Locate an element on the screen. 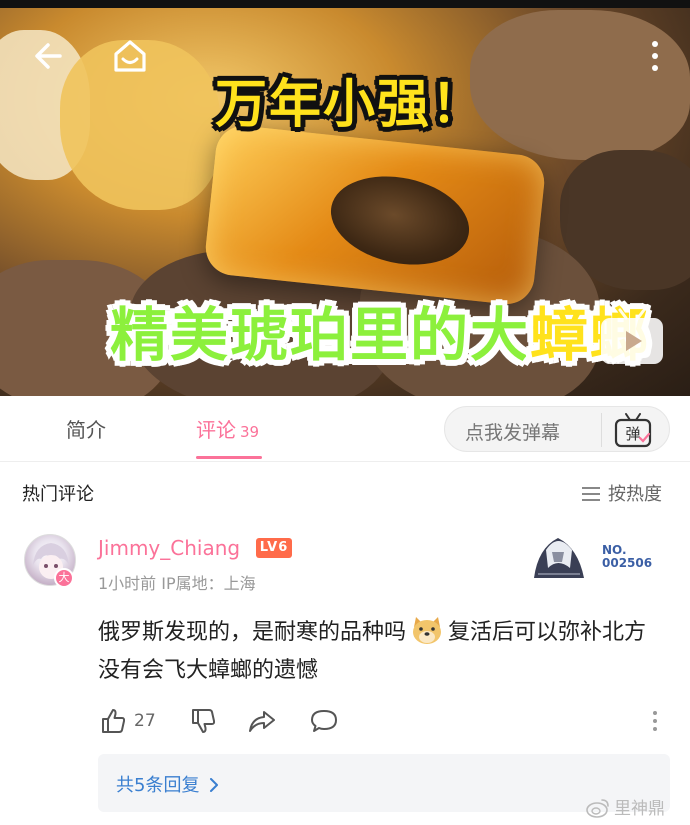  danmaku-icon: 弹 is located at coordinates (633, 430).